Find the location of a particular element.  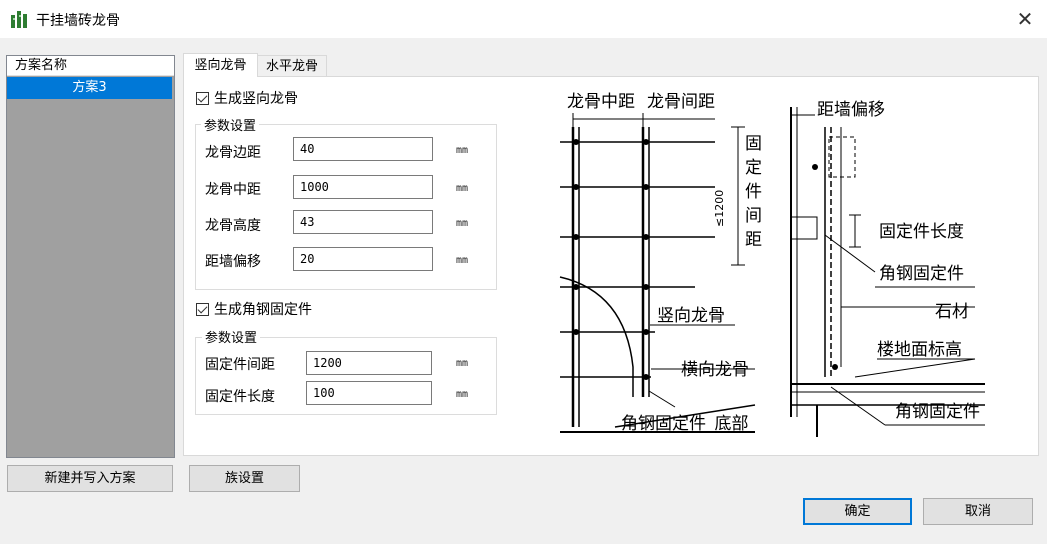

diagram-label-wall-offset: 距墙偏移 is located at coordinates (851, 110).